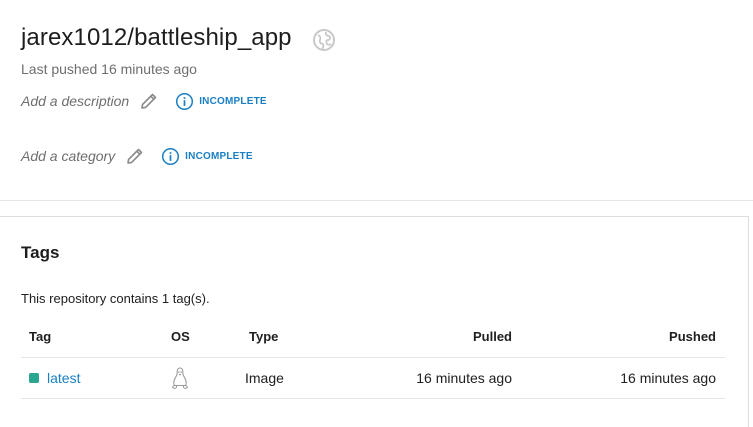 The height and width of the screenshot is (427, 753). I want to click on table-header-divider, so click(373, 357).